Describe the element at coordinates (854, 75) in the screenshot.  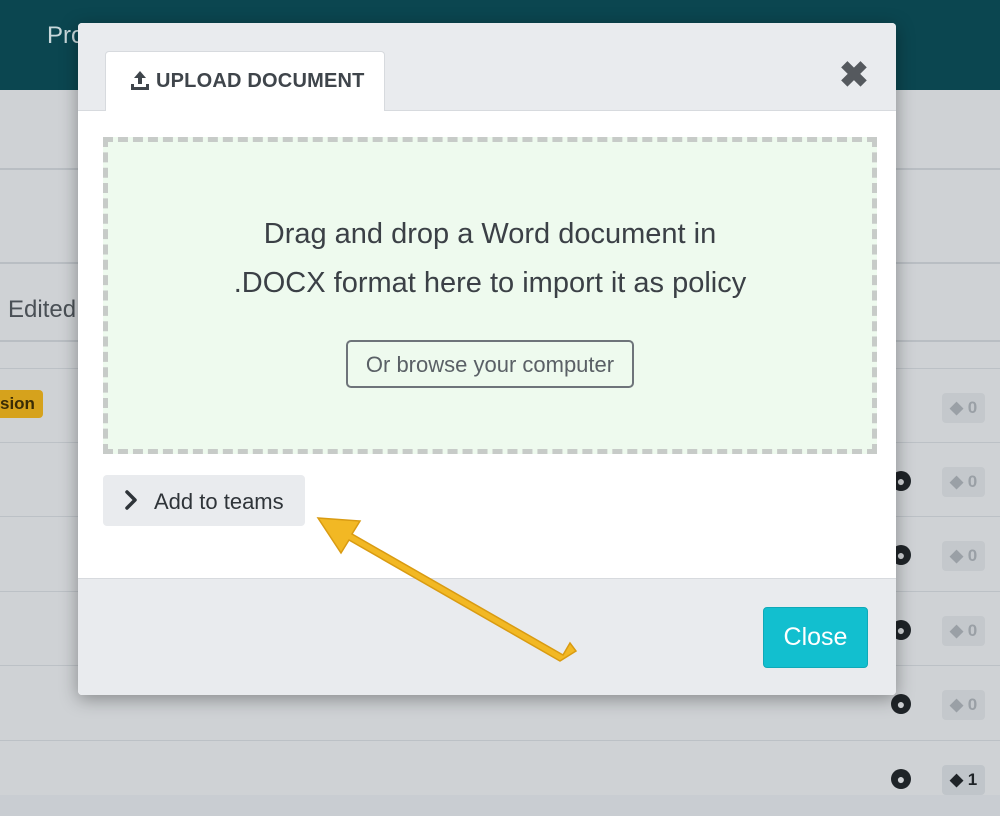
I see `close-icon: ✖` at that location.